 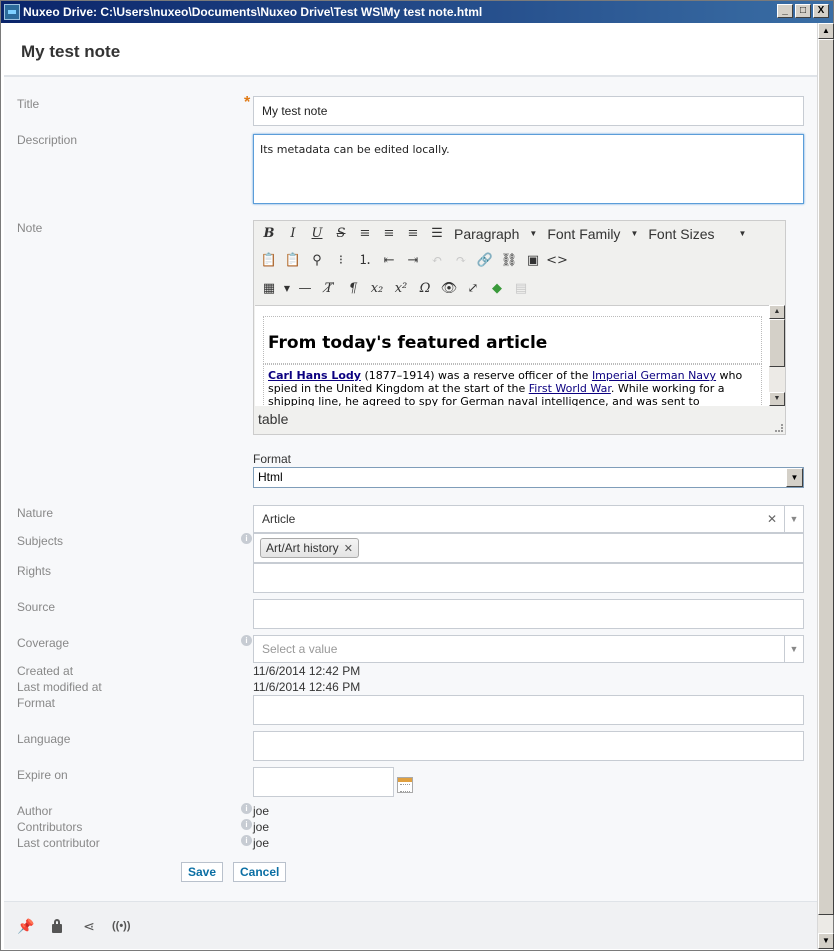 I want to click on close-button: X, so click(x=821, y=11).